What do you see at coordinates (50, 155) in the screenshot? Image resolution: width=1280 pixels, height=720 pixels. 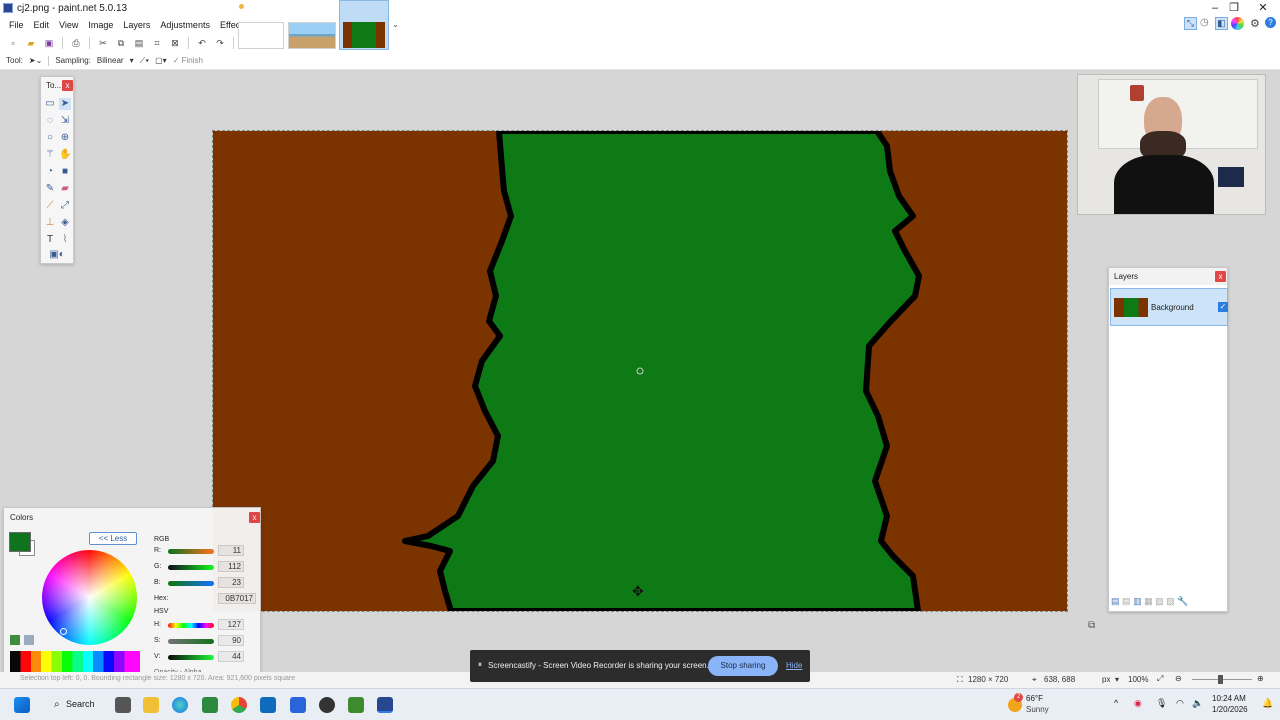 I see `magic-wand-tool-icon: ⚚` at bounding box center [50, 155].